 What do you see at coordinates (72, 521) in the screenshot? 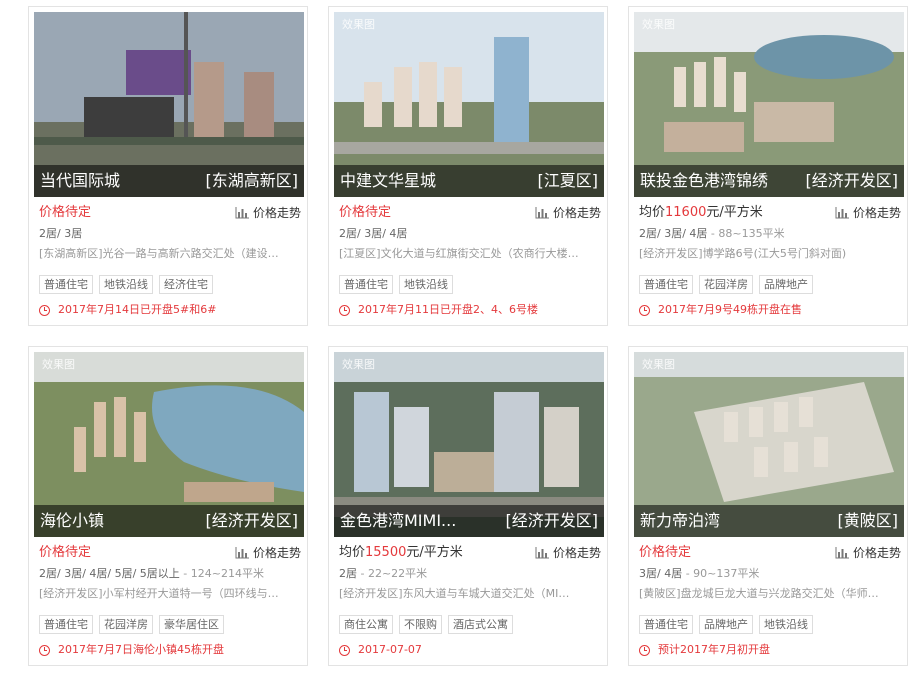
I see `property-name: 海伦小镇` at bounding box center [72, 521].